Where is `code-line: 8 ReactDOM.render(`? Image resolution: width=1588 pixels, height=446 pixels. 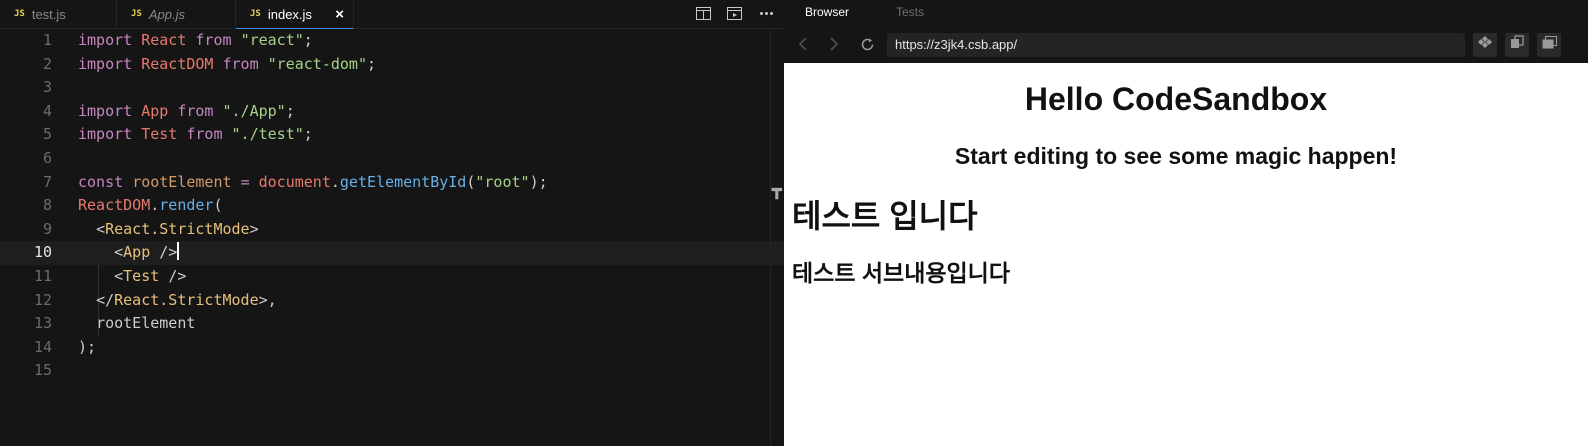 code-line: 8 ReactDOM.render( is located at coordinates (392, 206).